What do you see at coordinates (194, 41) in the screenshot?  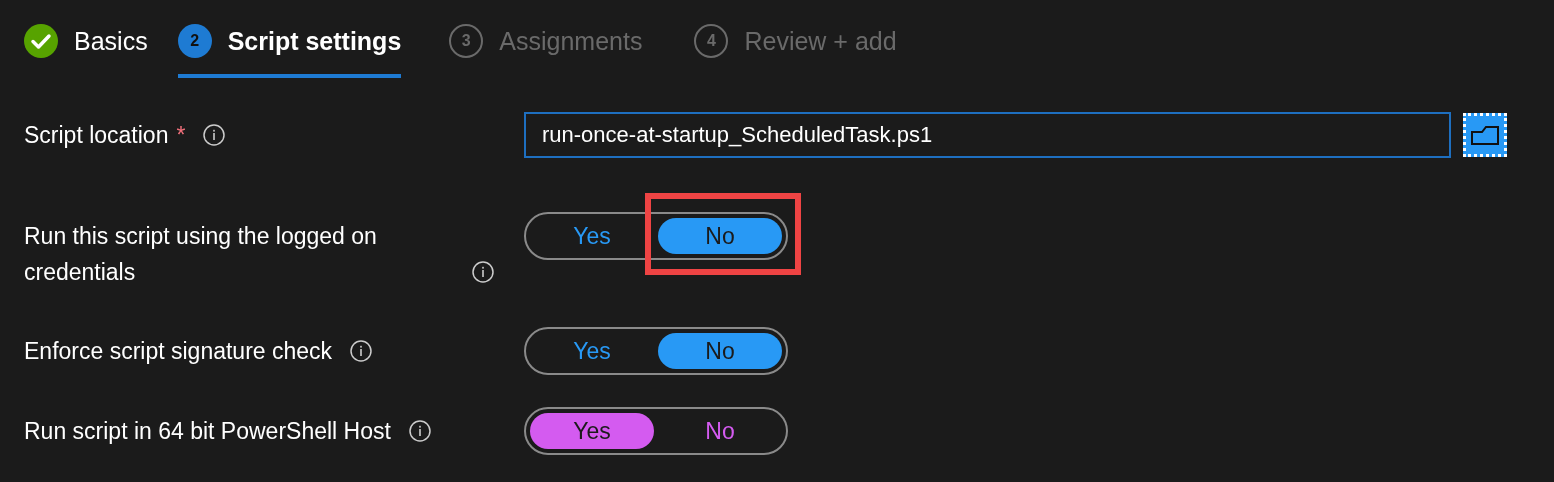 I see `step-number: 2` at bounding box center [194, 41].